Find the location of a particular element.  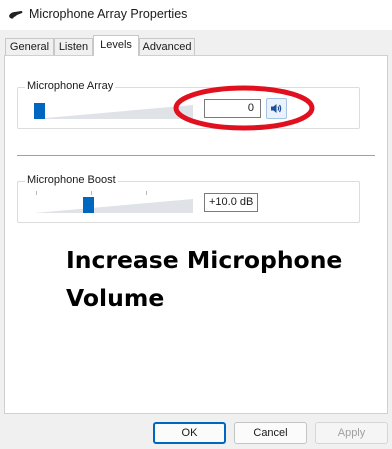

microphone-array-label: Microphone Array is located at coordinates (70, 86).